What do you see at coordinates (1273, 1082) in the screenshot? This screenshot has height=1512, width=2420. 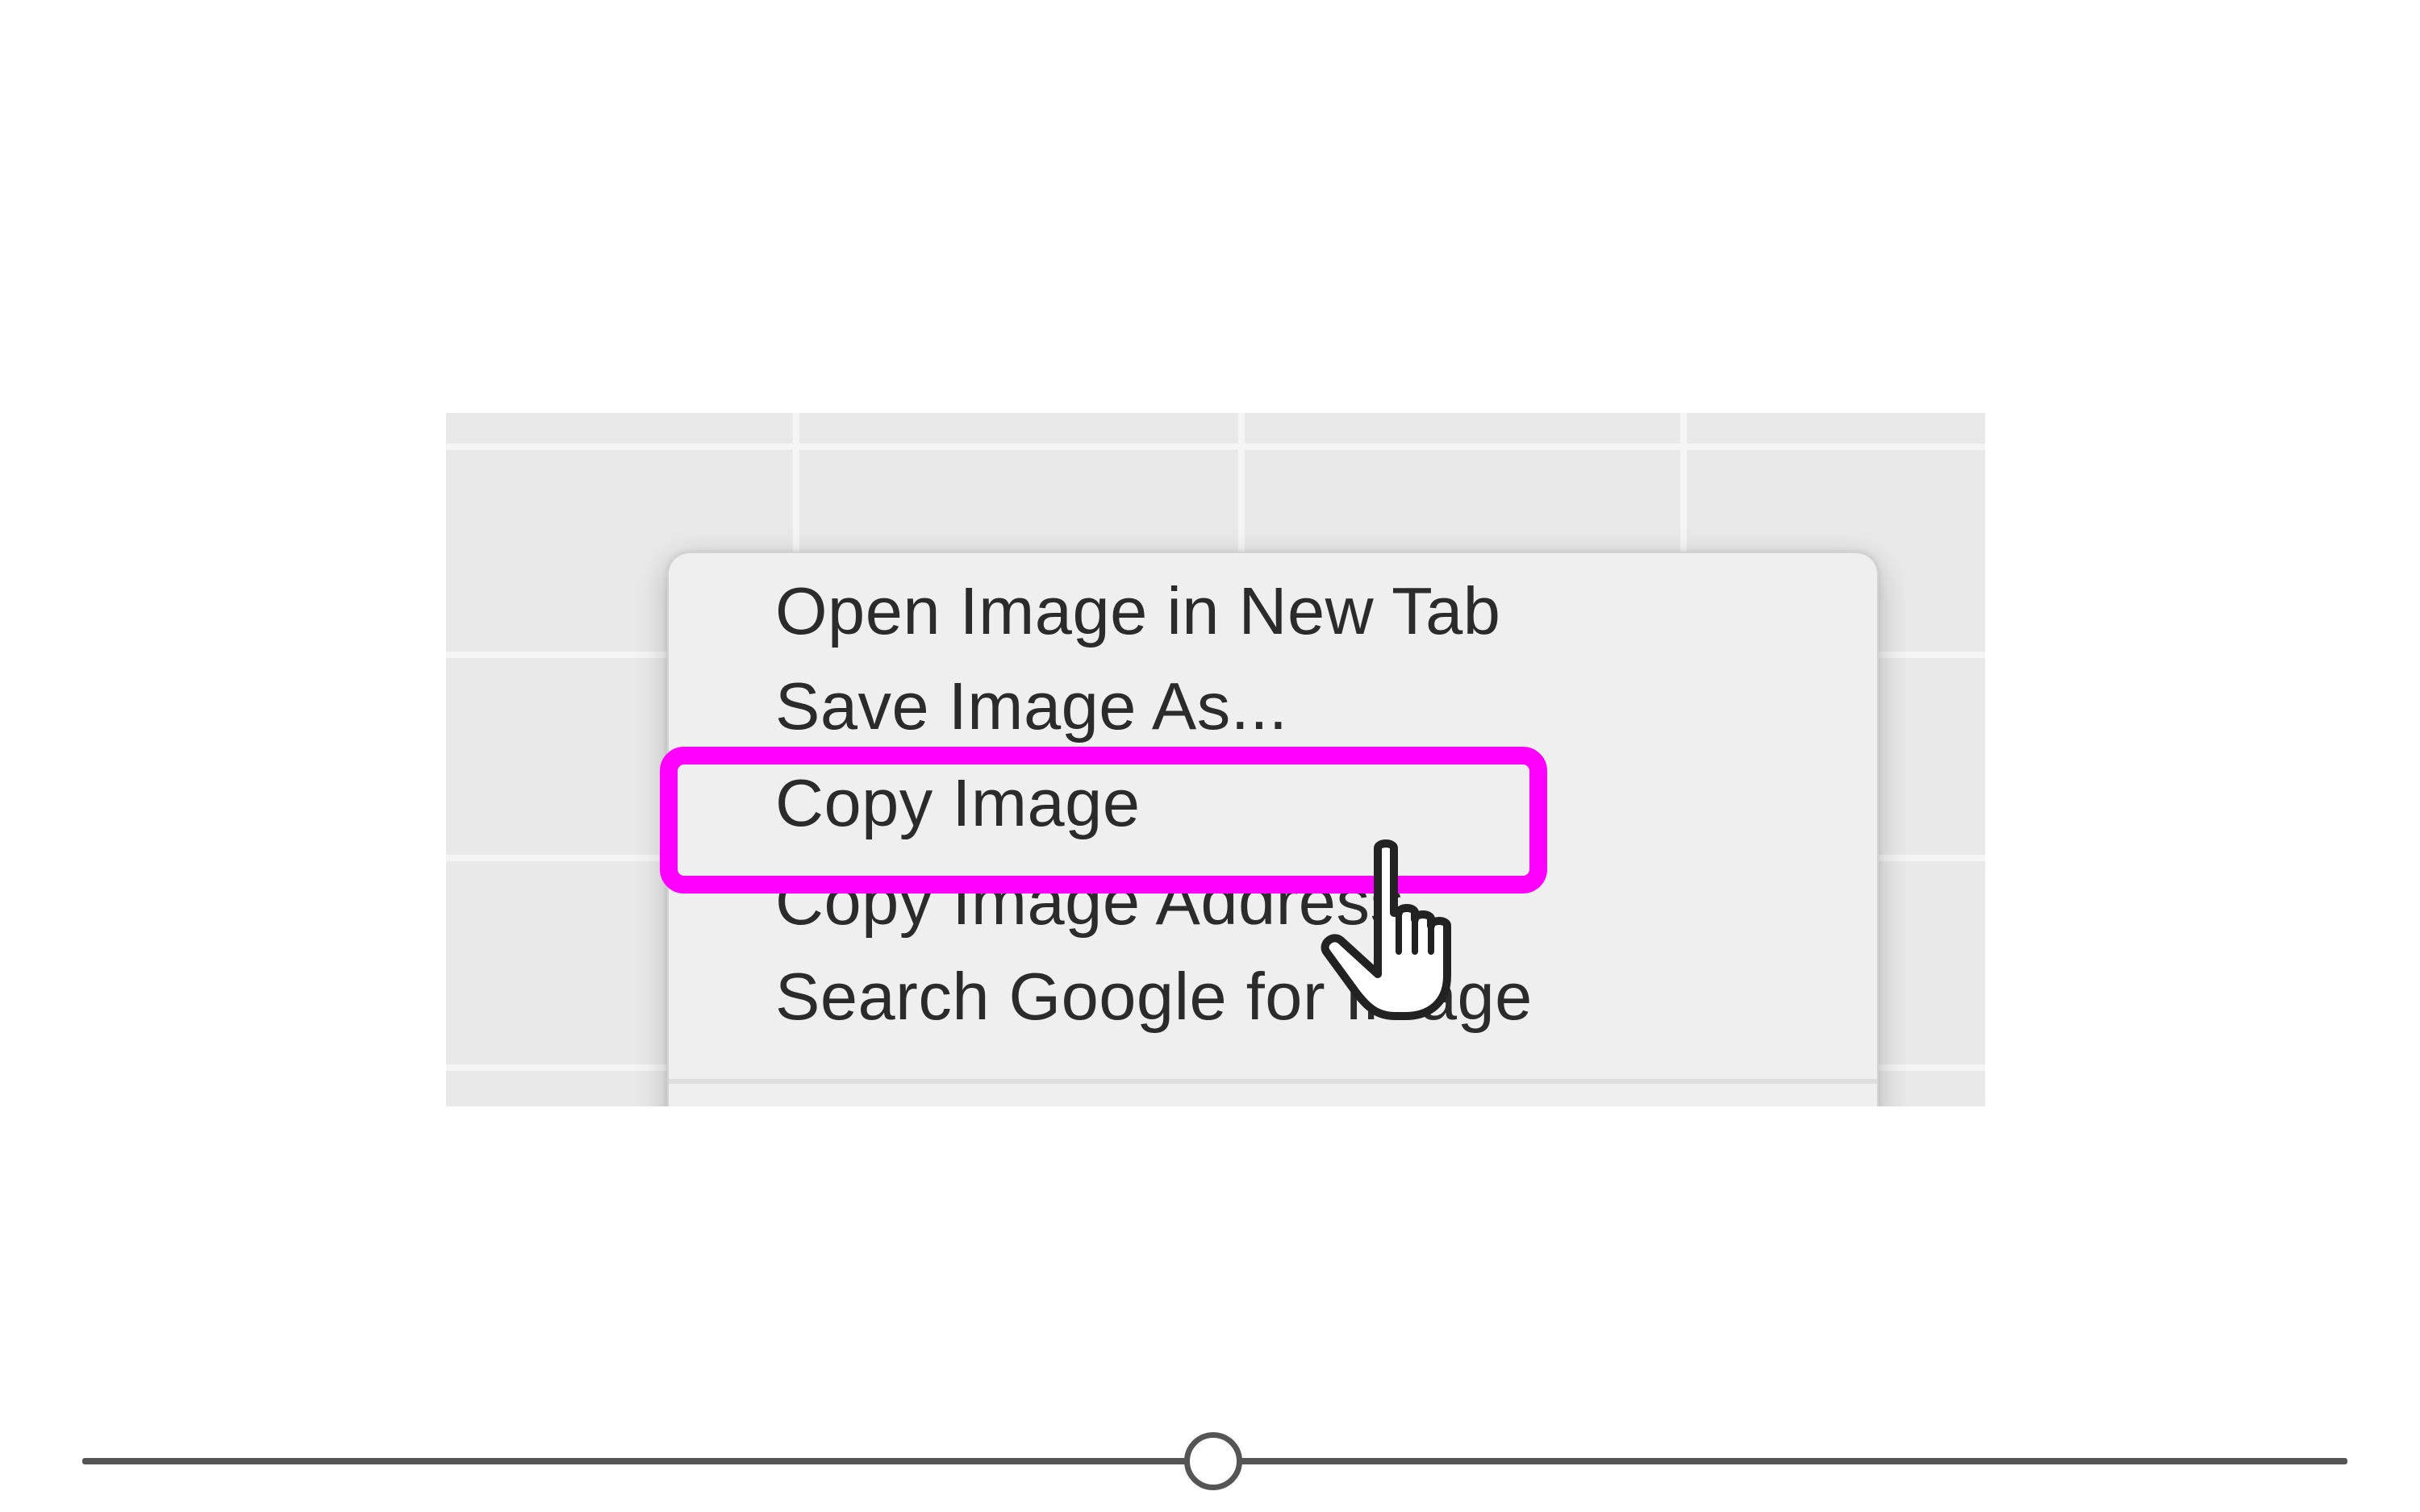 I see `menu-separator` at bounding box center [1273, 1082].